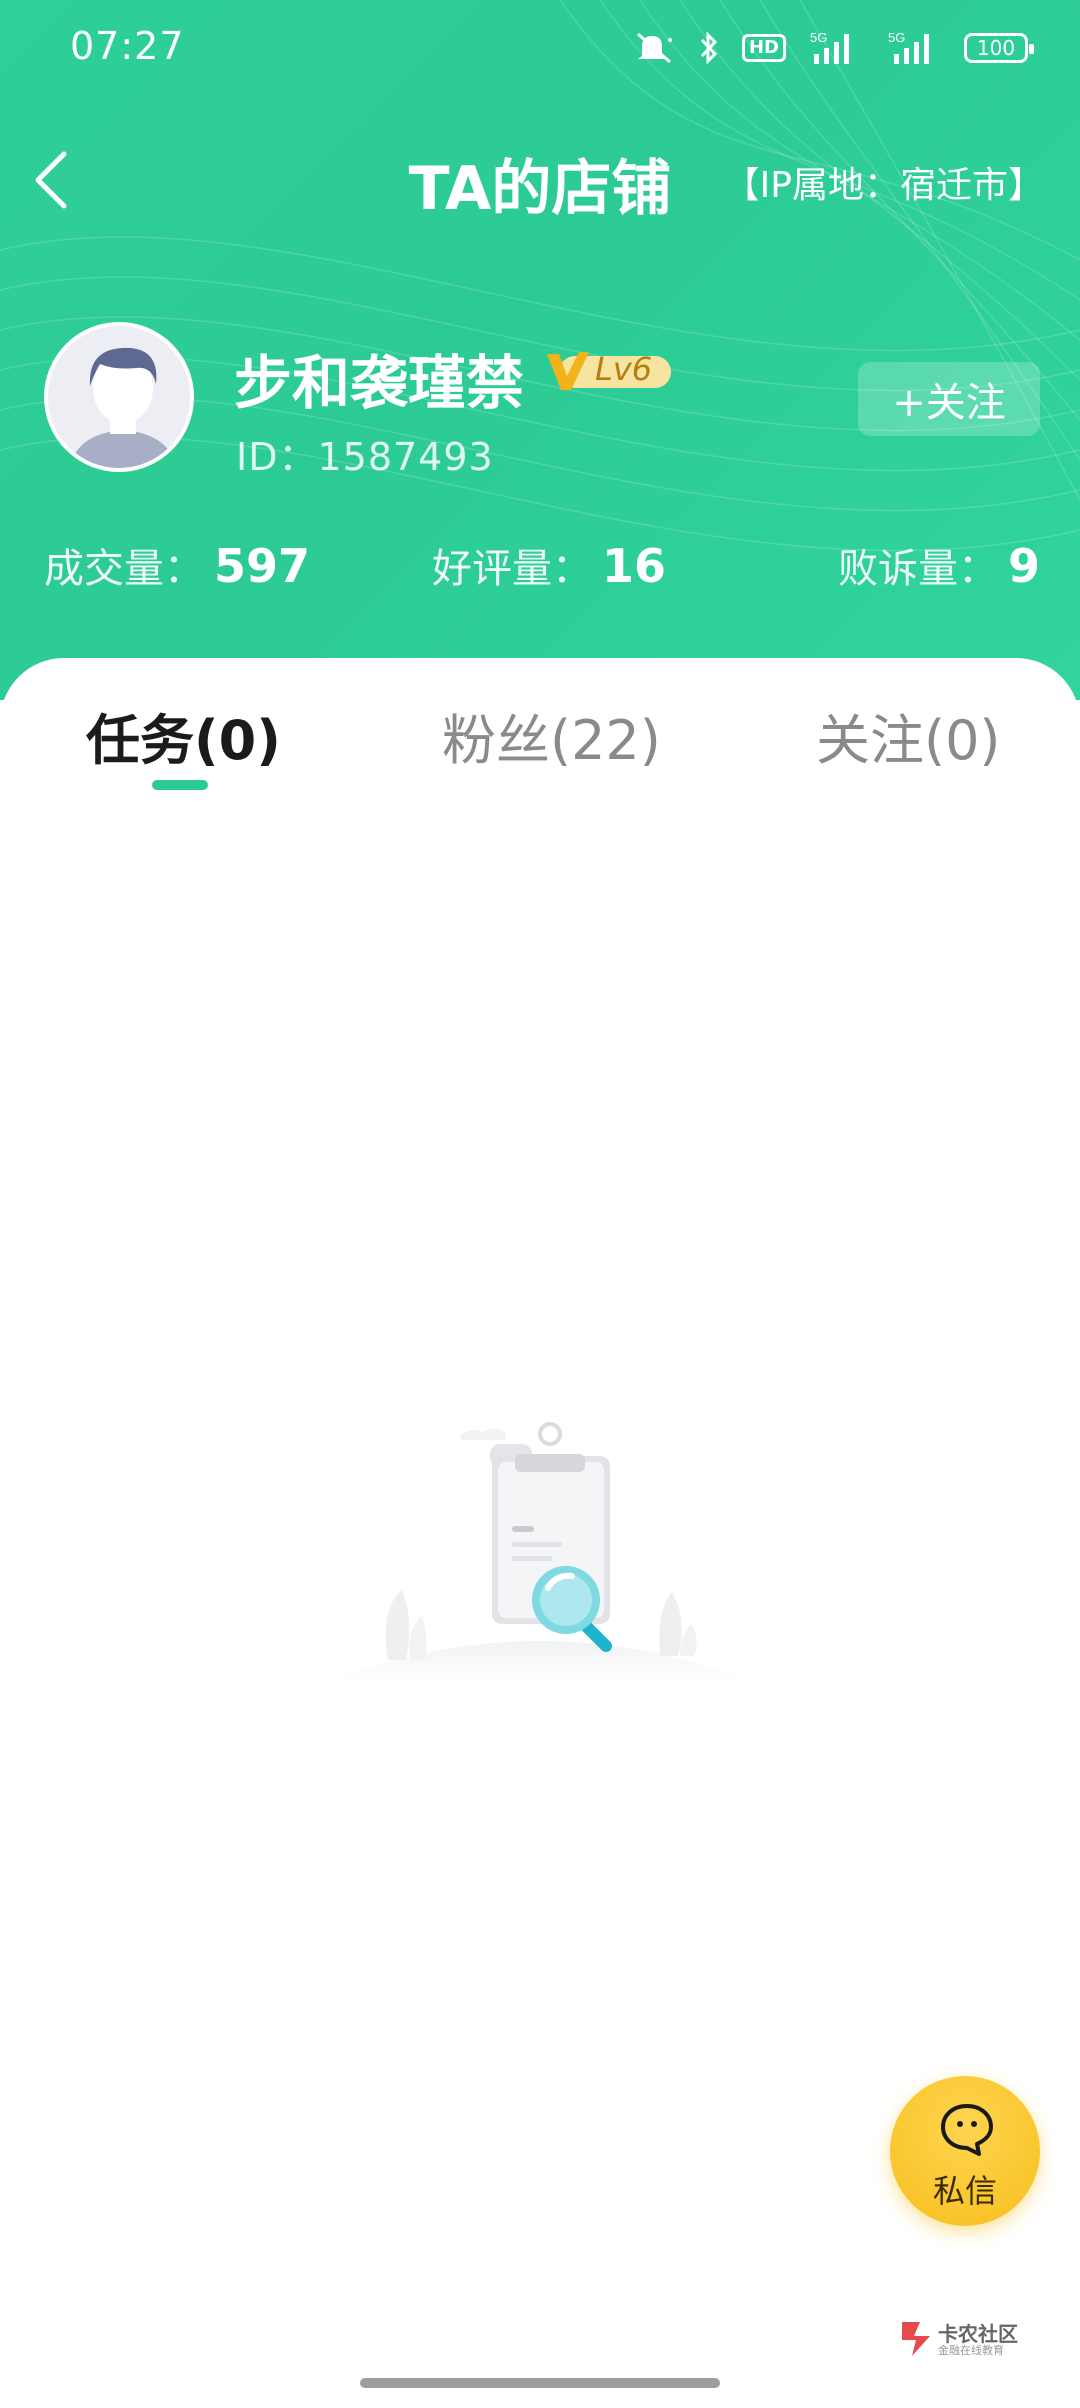 The image size is (1080, 2408). What do you see at coordinates (634, 566) in the screenshot?
I see `stat-good-reviews-value: 16` at bounding box center [634, 566].